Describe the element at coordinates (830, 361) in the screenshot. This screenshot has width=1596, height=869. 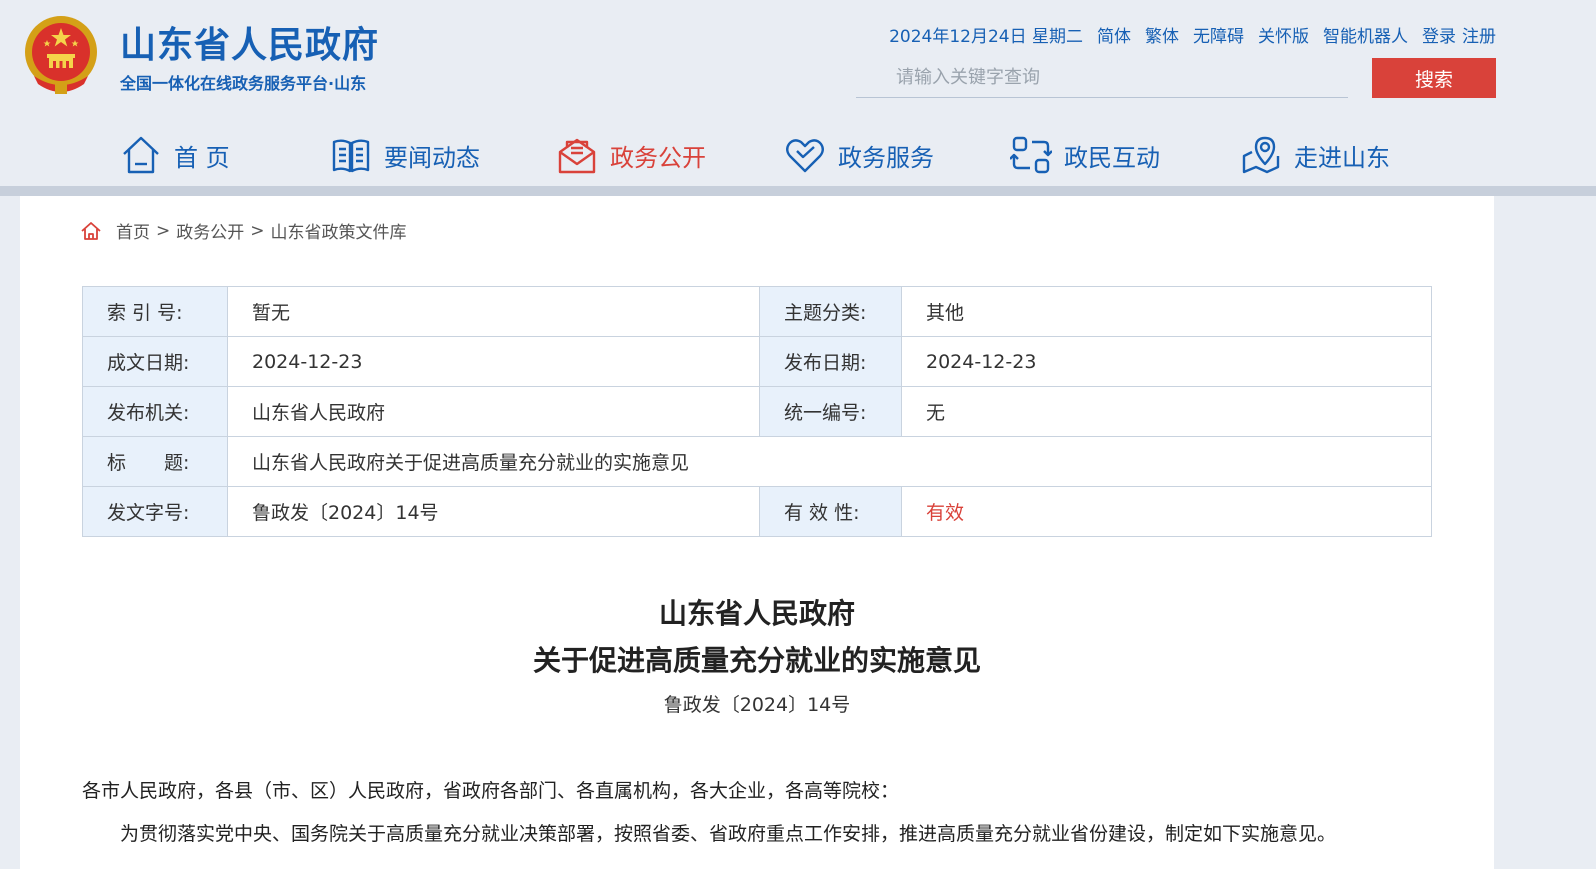
I see `published-date-label: 发布日期:` at that location.